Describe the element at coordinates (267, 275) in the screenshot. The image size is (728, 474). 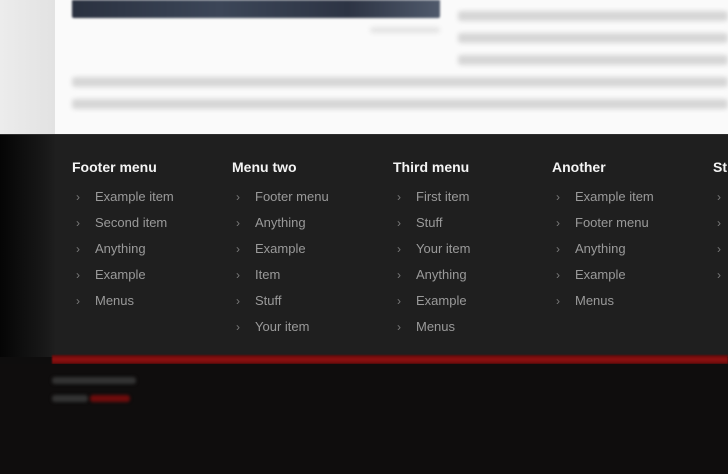
I see `footer-menu-link: Item` at that location.